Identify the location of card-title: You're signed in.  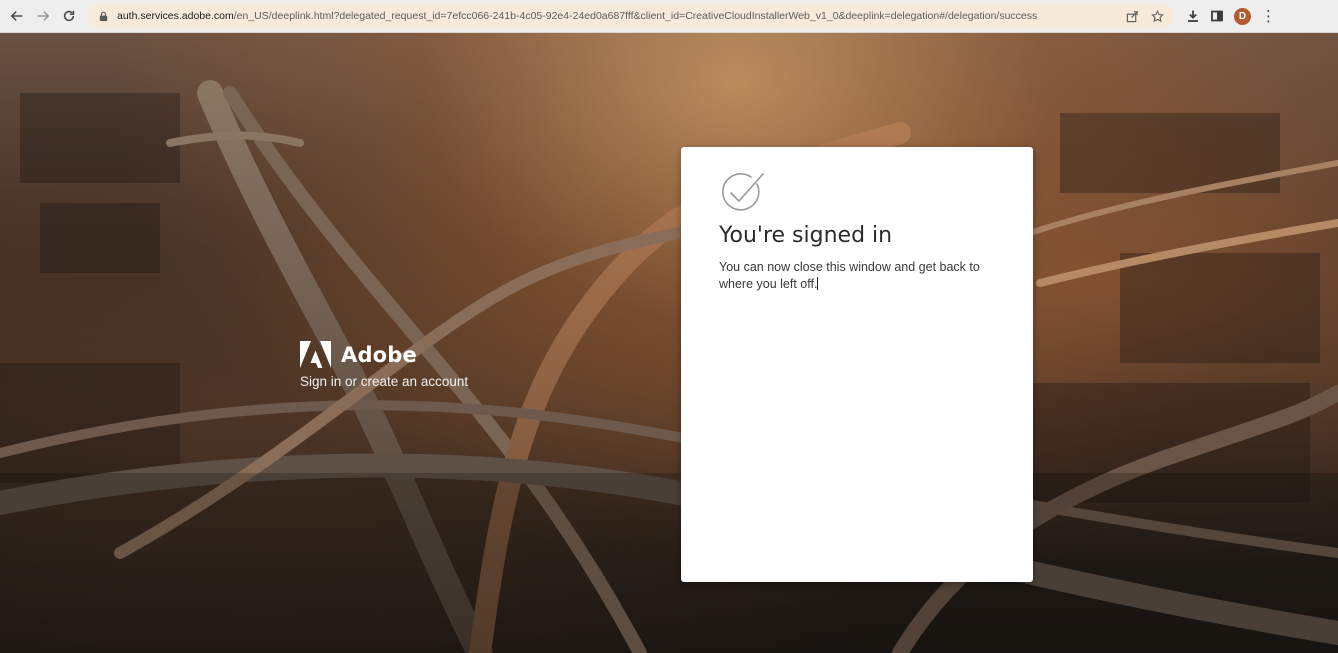
(806, 235).